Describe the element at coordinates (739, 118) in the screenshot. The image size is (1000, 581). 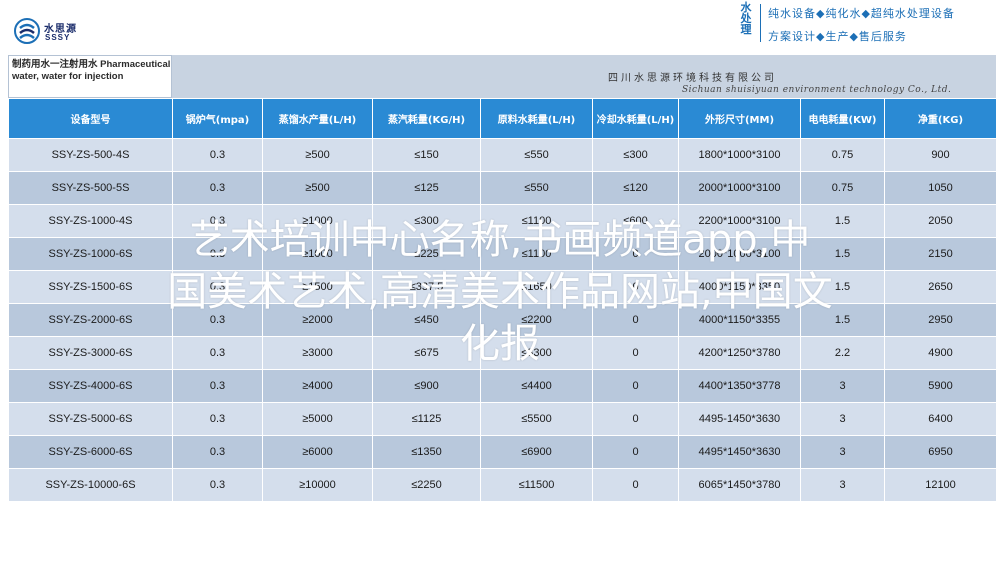
I see `column-header: 外形尺寸(MM)` at that location.